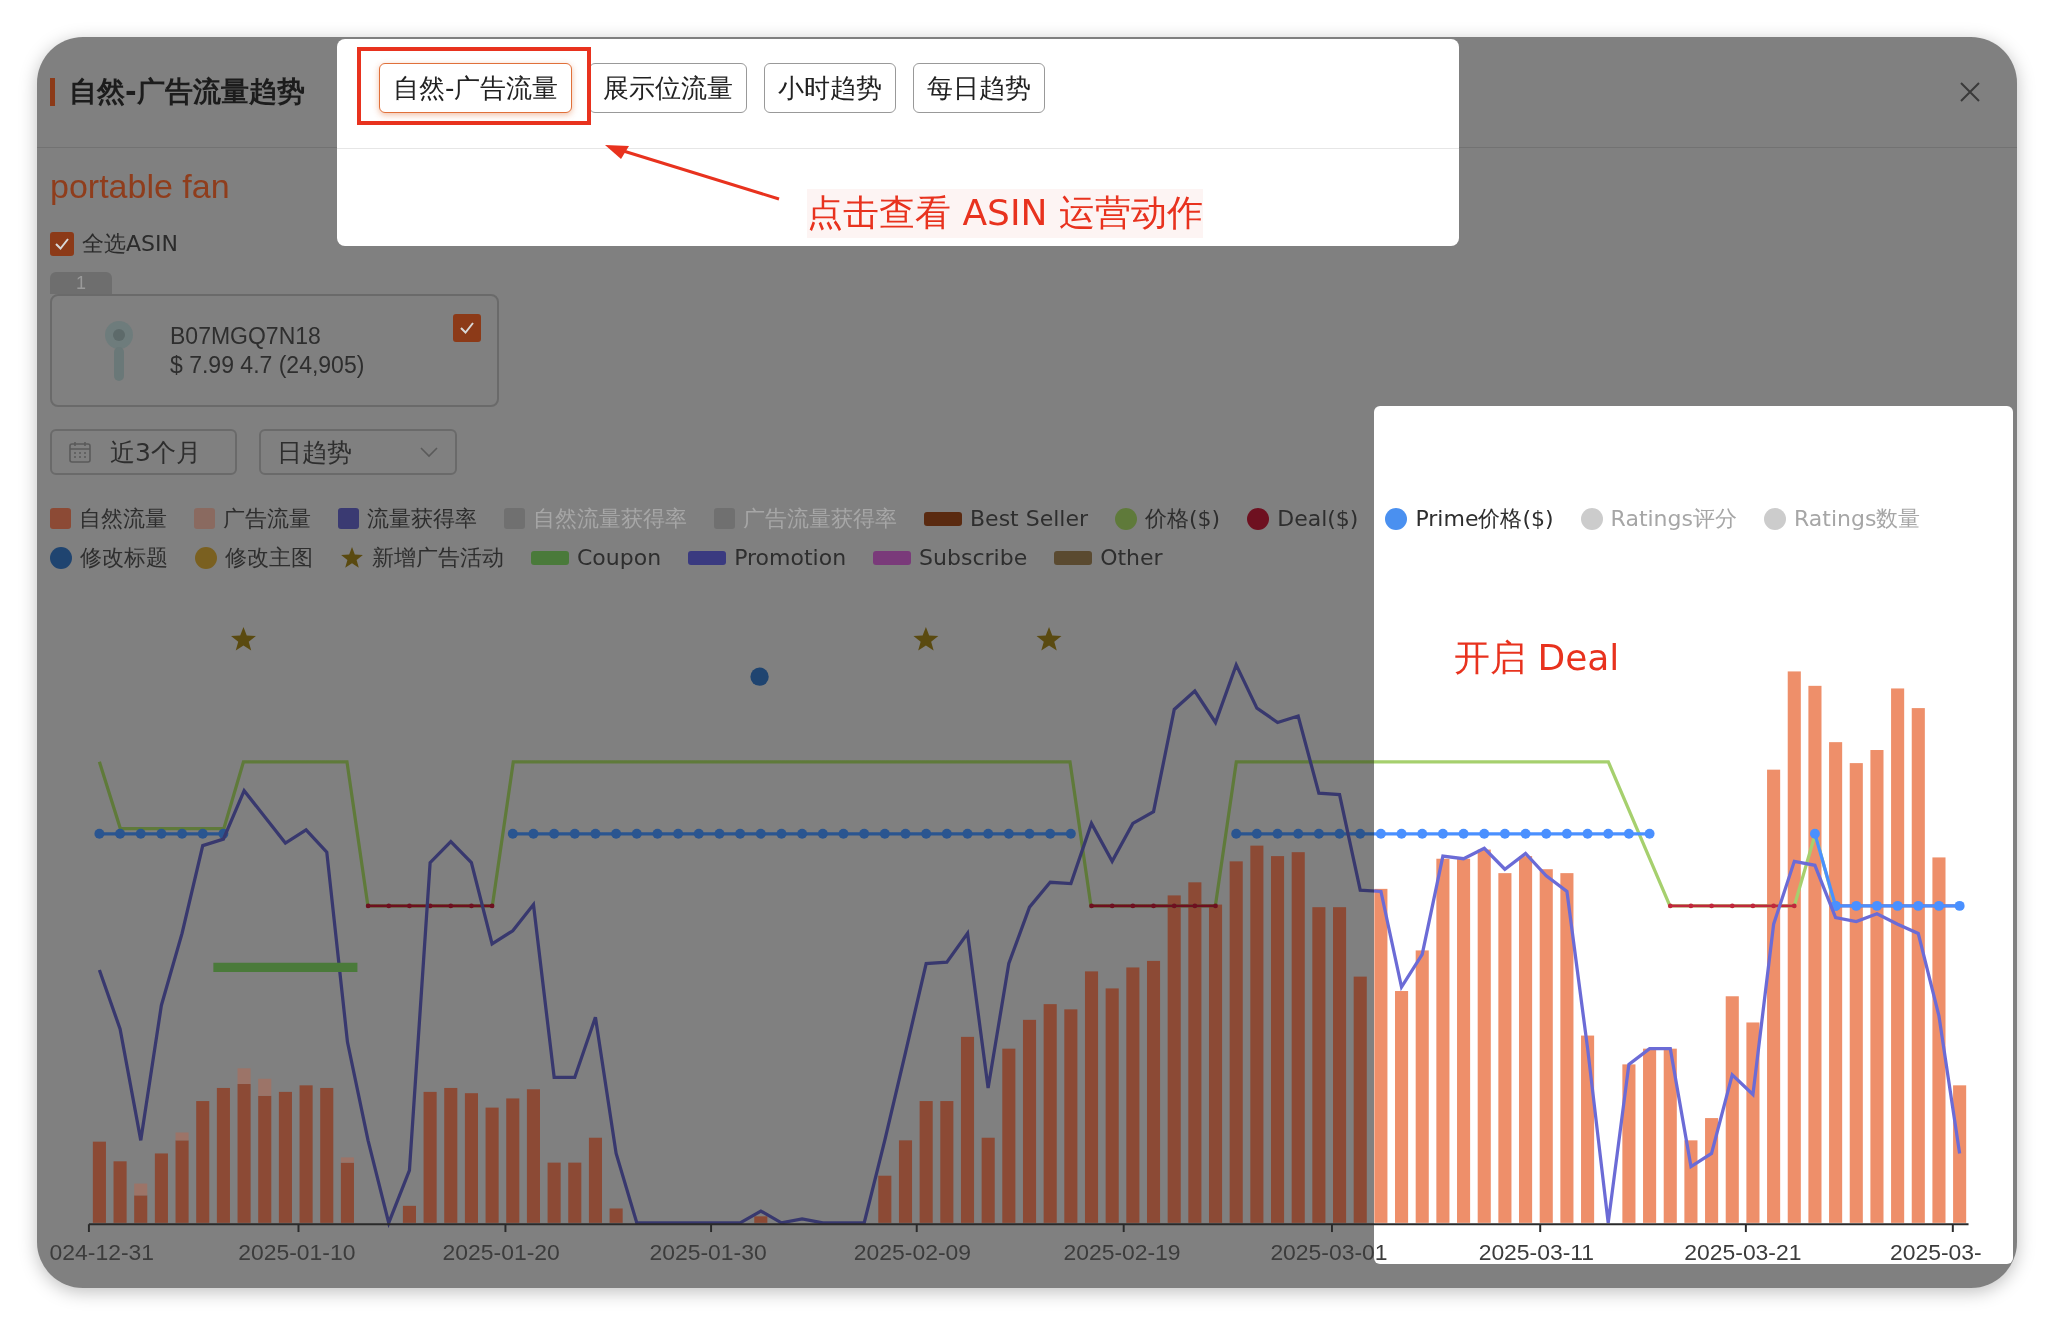 The image size is (2054, 1324). I want to click on axis-label: 2025-03-11, so click(1536, 1251).